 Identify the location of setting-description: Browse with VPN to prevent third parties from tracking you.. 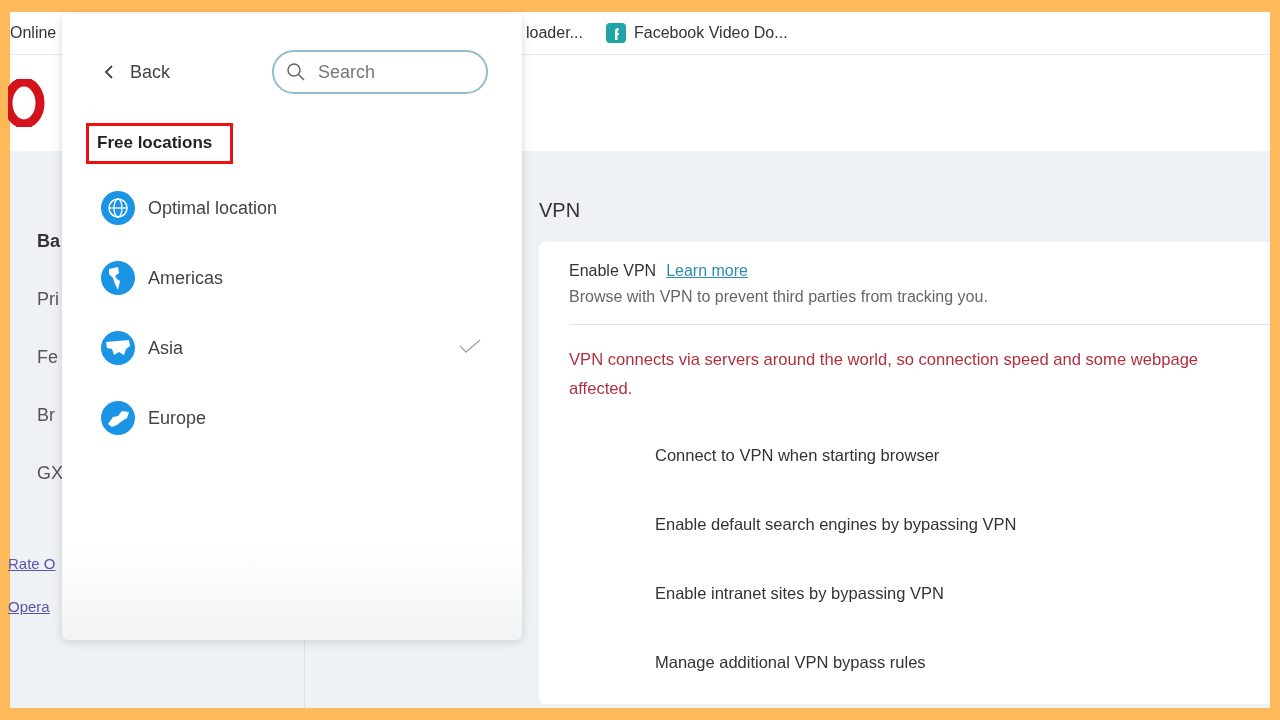
(779, 297).